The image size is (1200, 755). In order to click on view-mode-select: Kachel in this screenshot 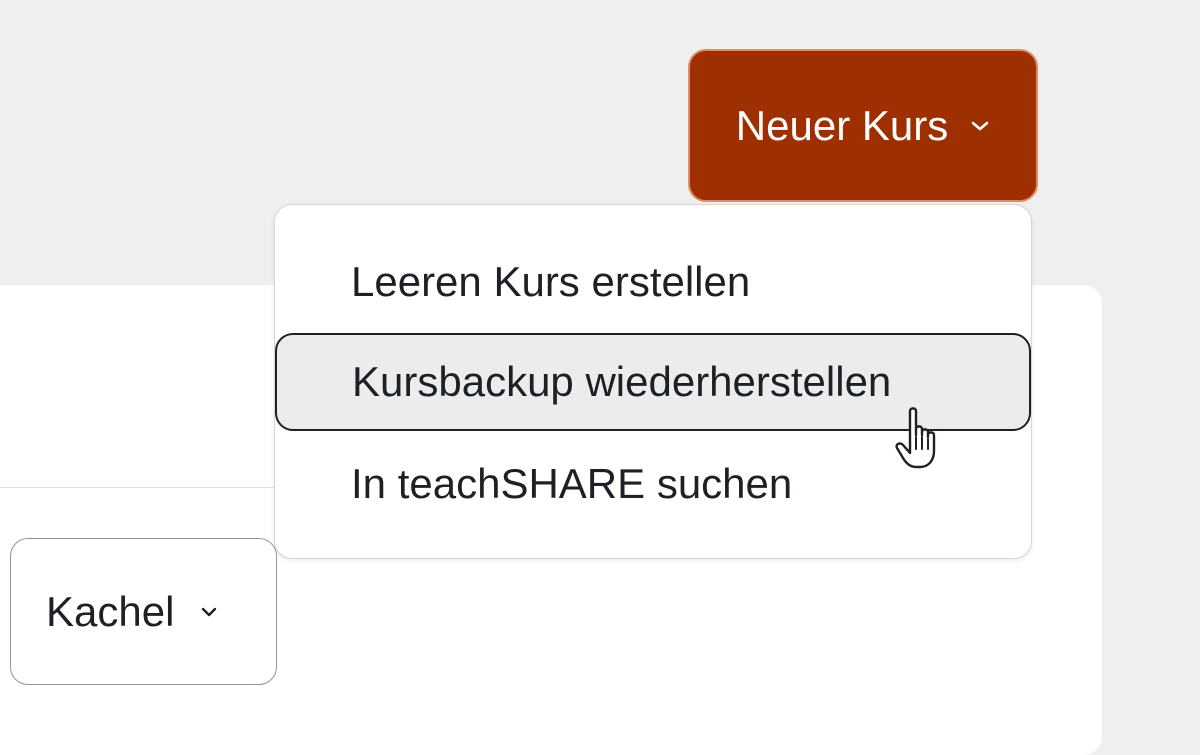, I will do `click(143, 611)`.